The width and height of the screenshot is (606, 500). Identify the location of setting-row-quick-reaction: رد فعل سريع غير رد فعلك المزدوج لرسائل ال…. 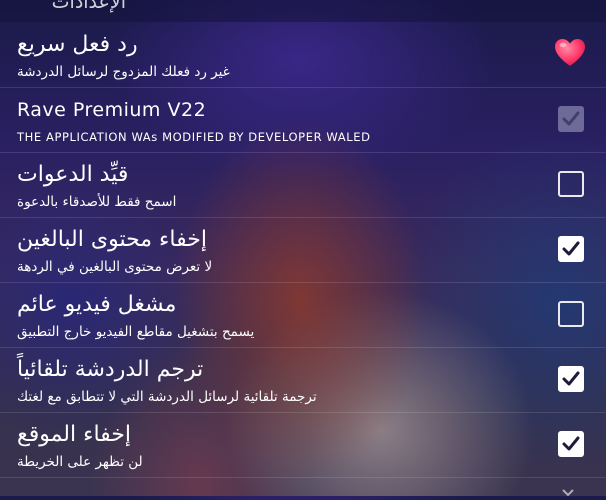
(303, 55).